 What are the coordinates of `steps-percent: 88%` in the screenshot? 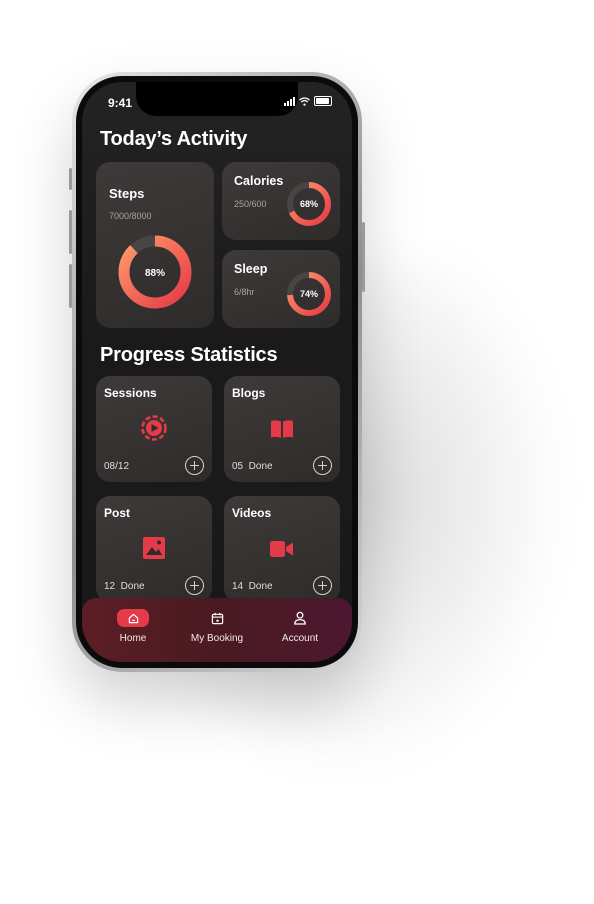 It's located at (154, 273).